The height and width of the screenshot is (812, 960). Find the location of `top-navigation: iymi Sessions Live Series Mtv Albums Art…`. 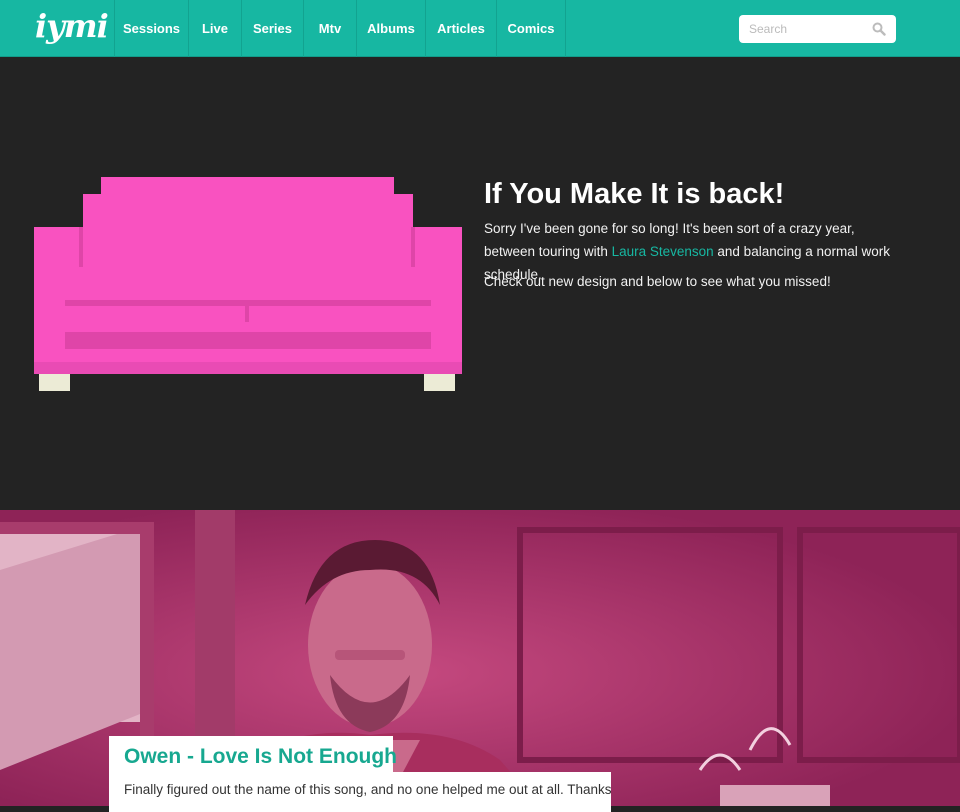

top-navigation: iymi Sessions Live Series Mtv Albums Art… is located at coordinates (480, 28).